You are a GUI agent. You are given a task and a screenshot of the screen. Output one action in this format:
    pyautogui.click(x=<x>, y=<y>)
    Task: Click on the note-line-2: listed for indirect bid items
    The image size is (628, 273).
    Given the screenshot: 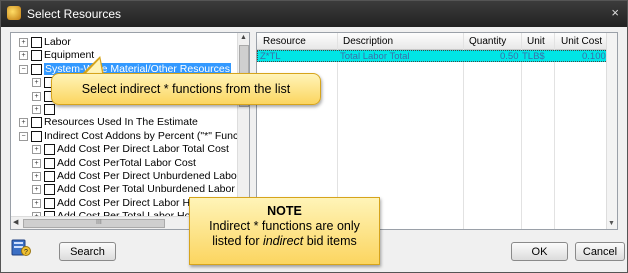 What is the action you would take?
    pyautogui.click(x=284, y=241)
    